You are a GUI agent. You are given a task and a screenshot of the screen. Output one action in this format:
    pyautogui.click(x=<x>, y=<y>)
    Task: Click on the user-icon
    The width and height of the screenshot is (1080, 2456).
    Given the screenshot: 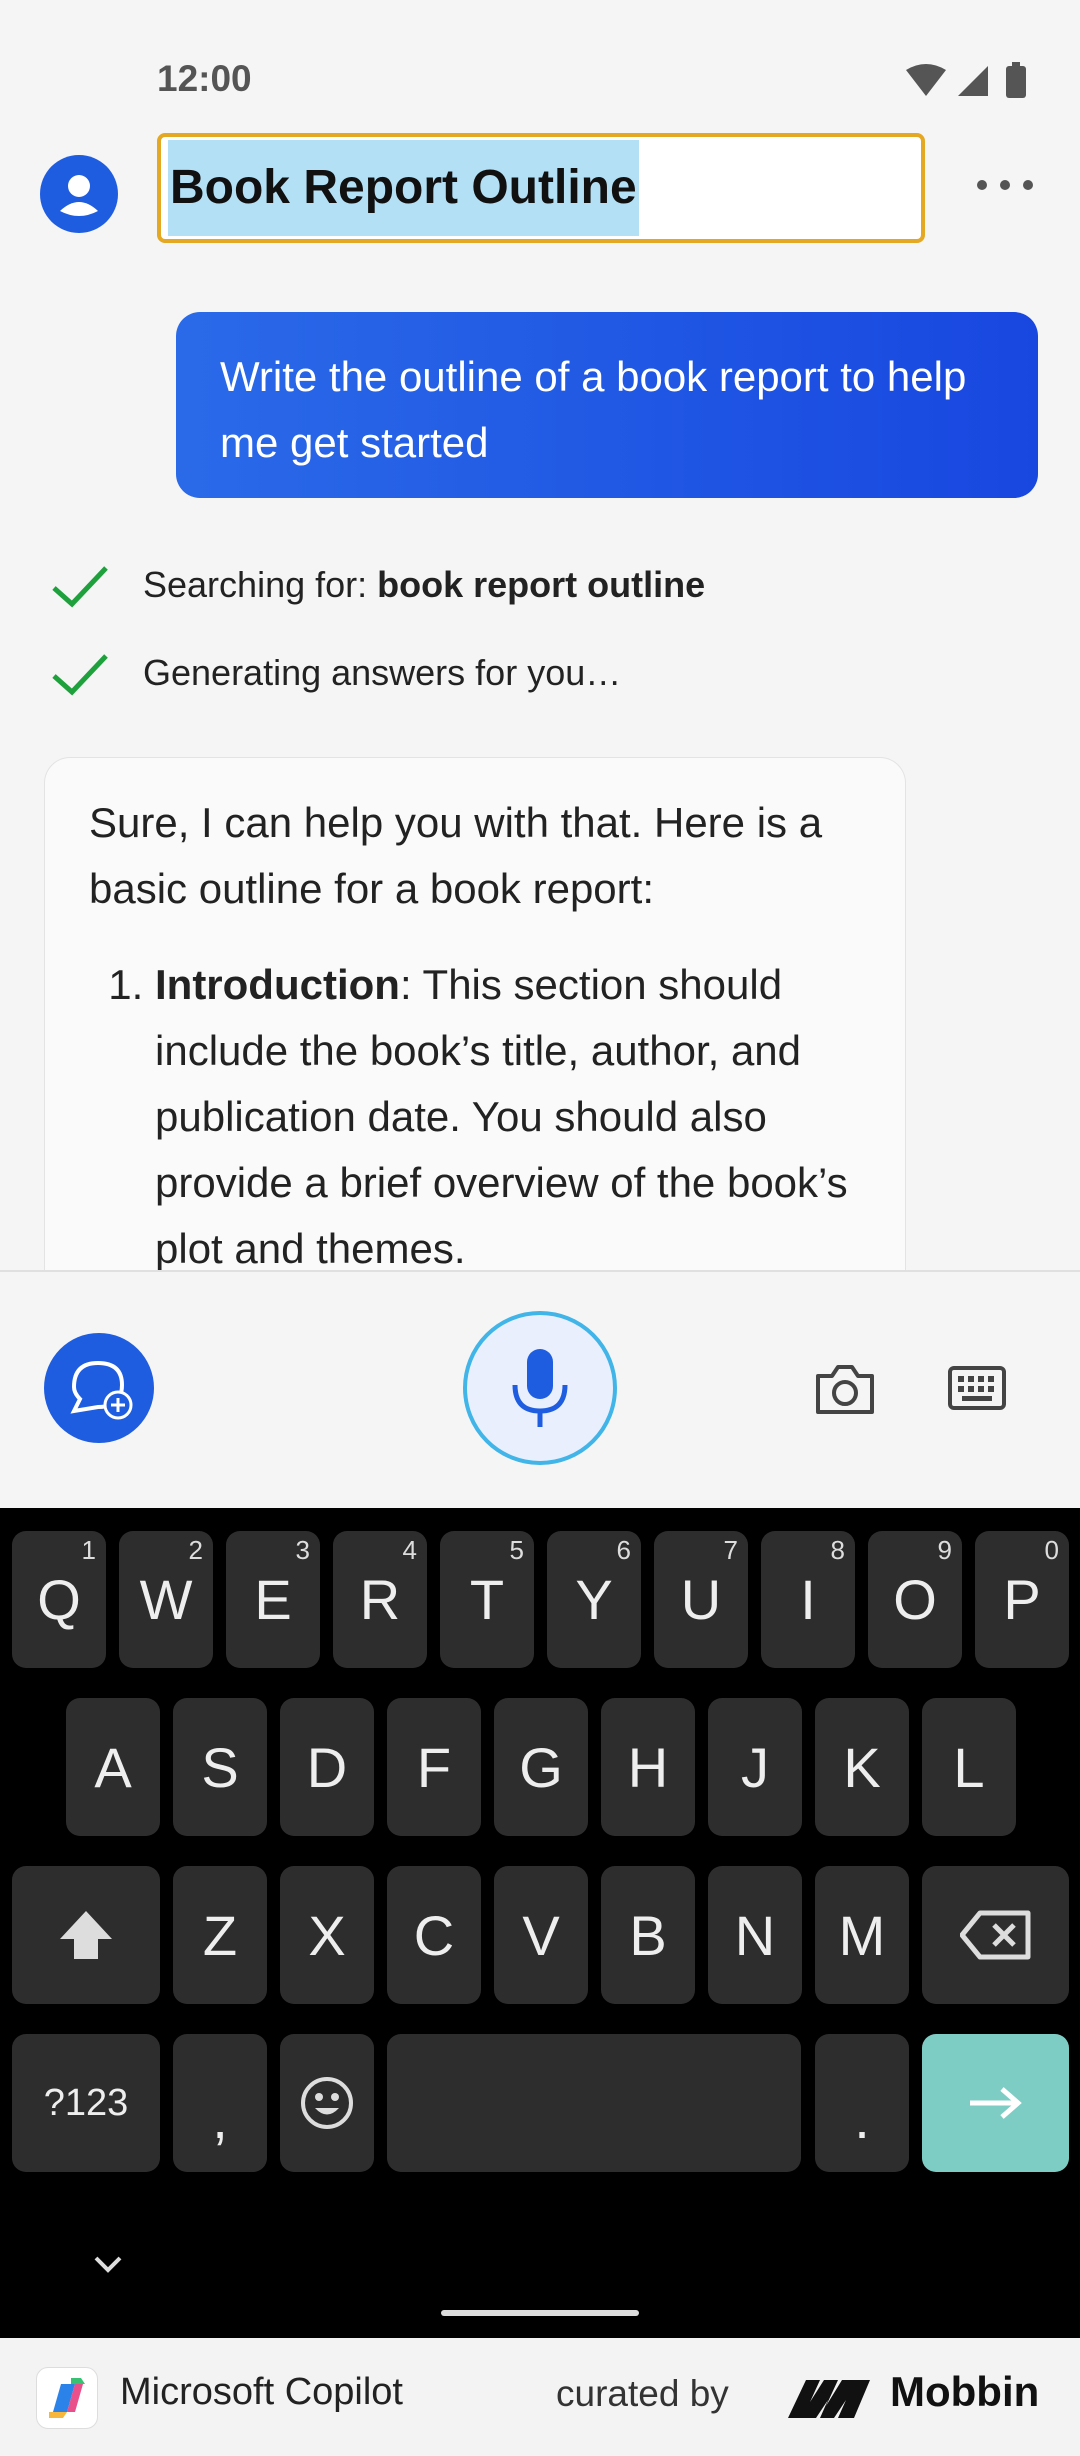 What is the action you would take?
    pyautogui.click(x=79, y=195)
    